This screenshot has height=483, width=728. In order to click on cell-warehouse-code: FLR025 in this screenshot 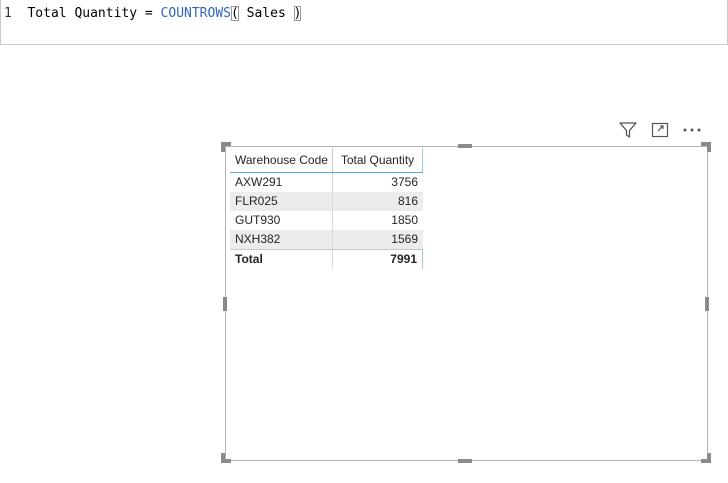, I will do `click(281, 201)`.